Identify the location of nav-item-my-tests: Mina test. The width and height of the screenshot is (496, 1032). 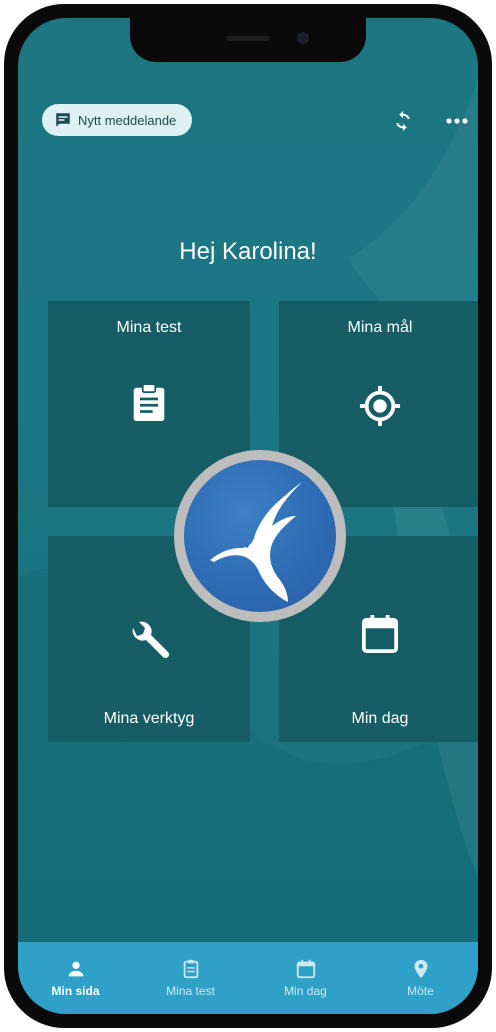
(190, 978).